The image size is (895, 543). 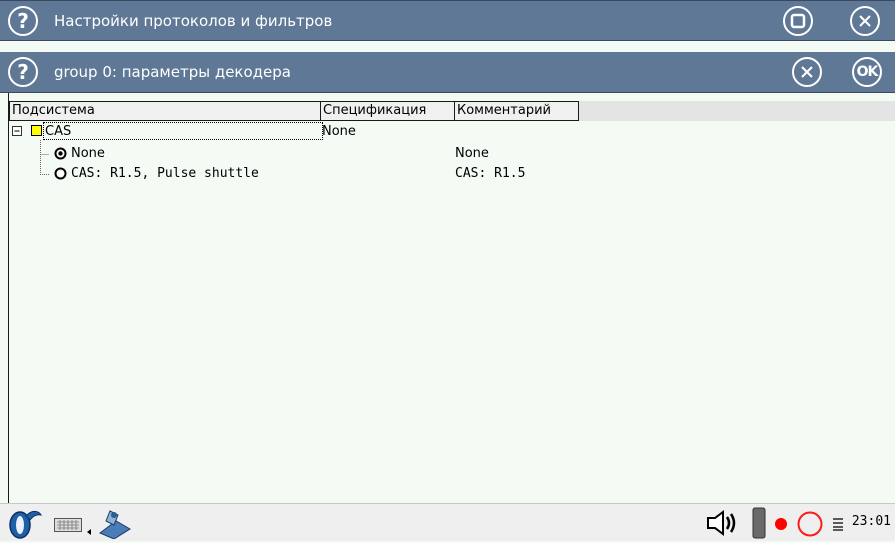 What do you see at coordinates (447, 20) in the screenshot?
I see `window-titlebar: ? Настройки протоколов и фильтров` at bounding box center [447, 20].